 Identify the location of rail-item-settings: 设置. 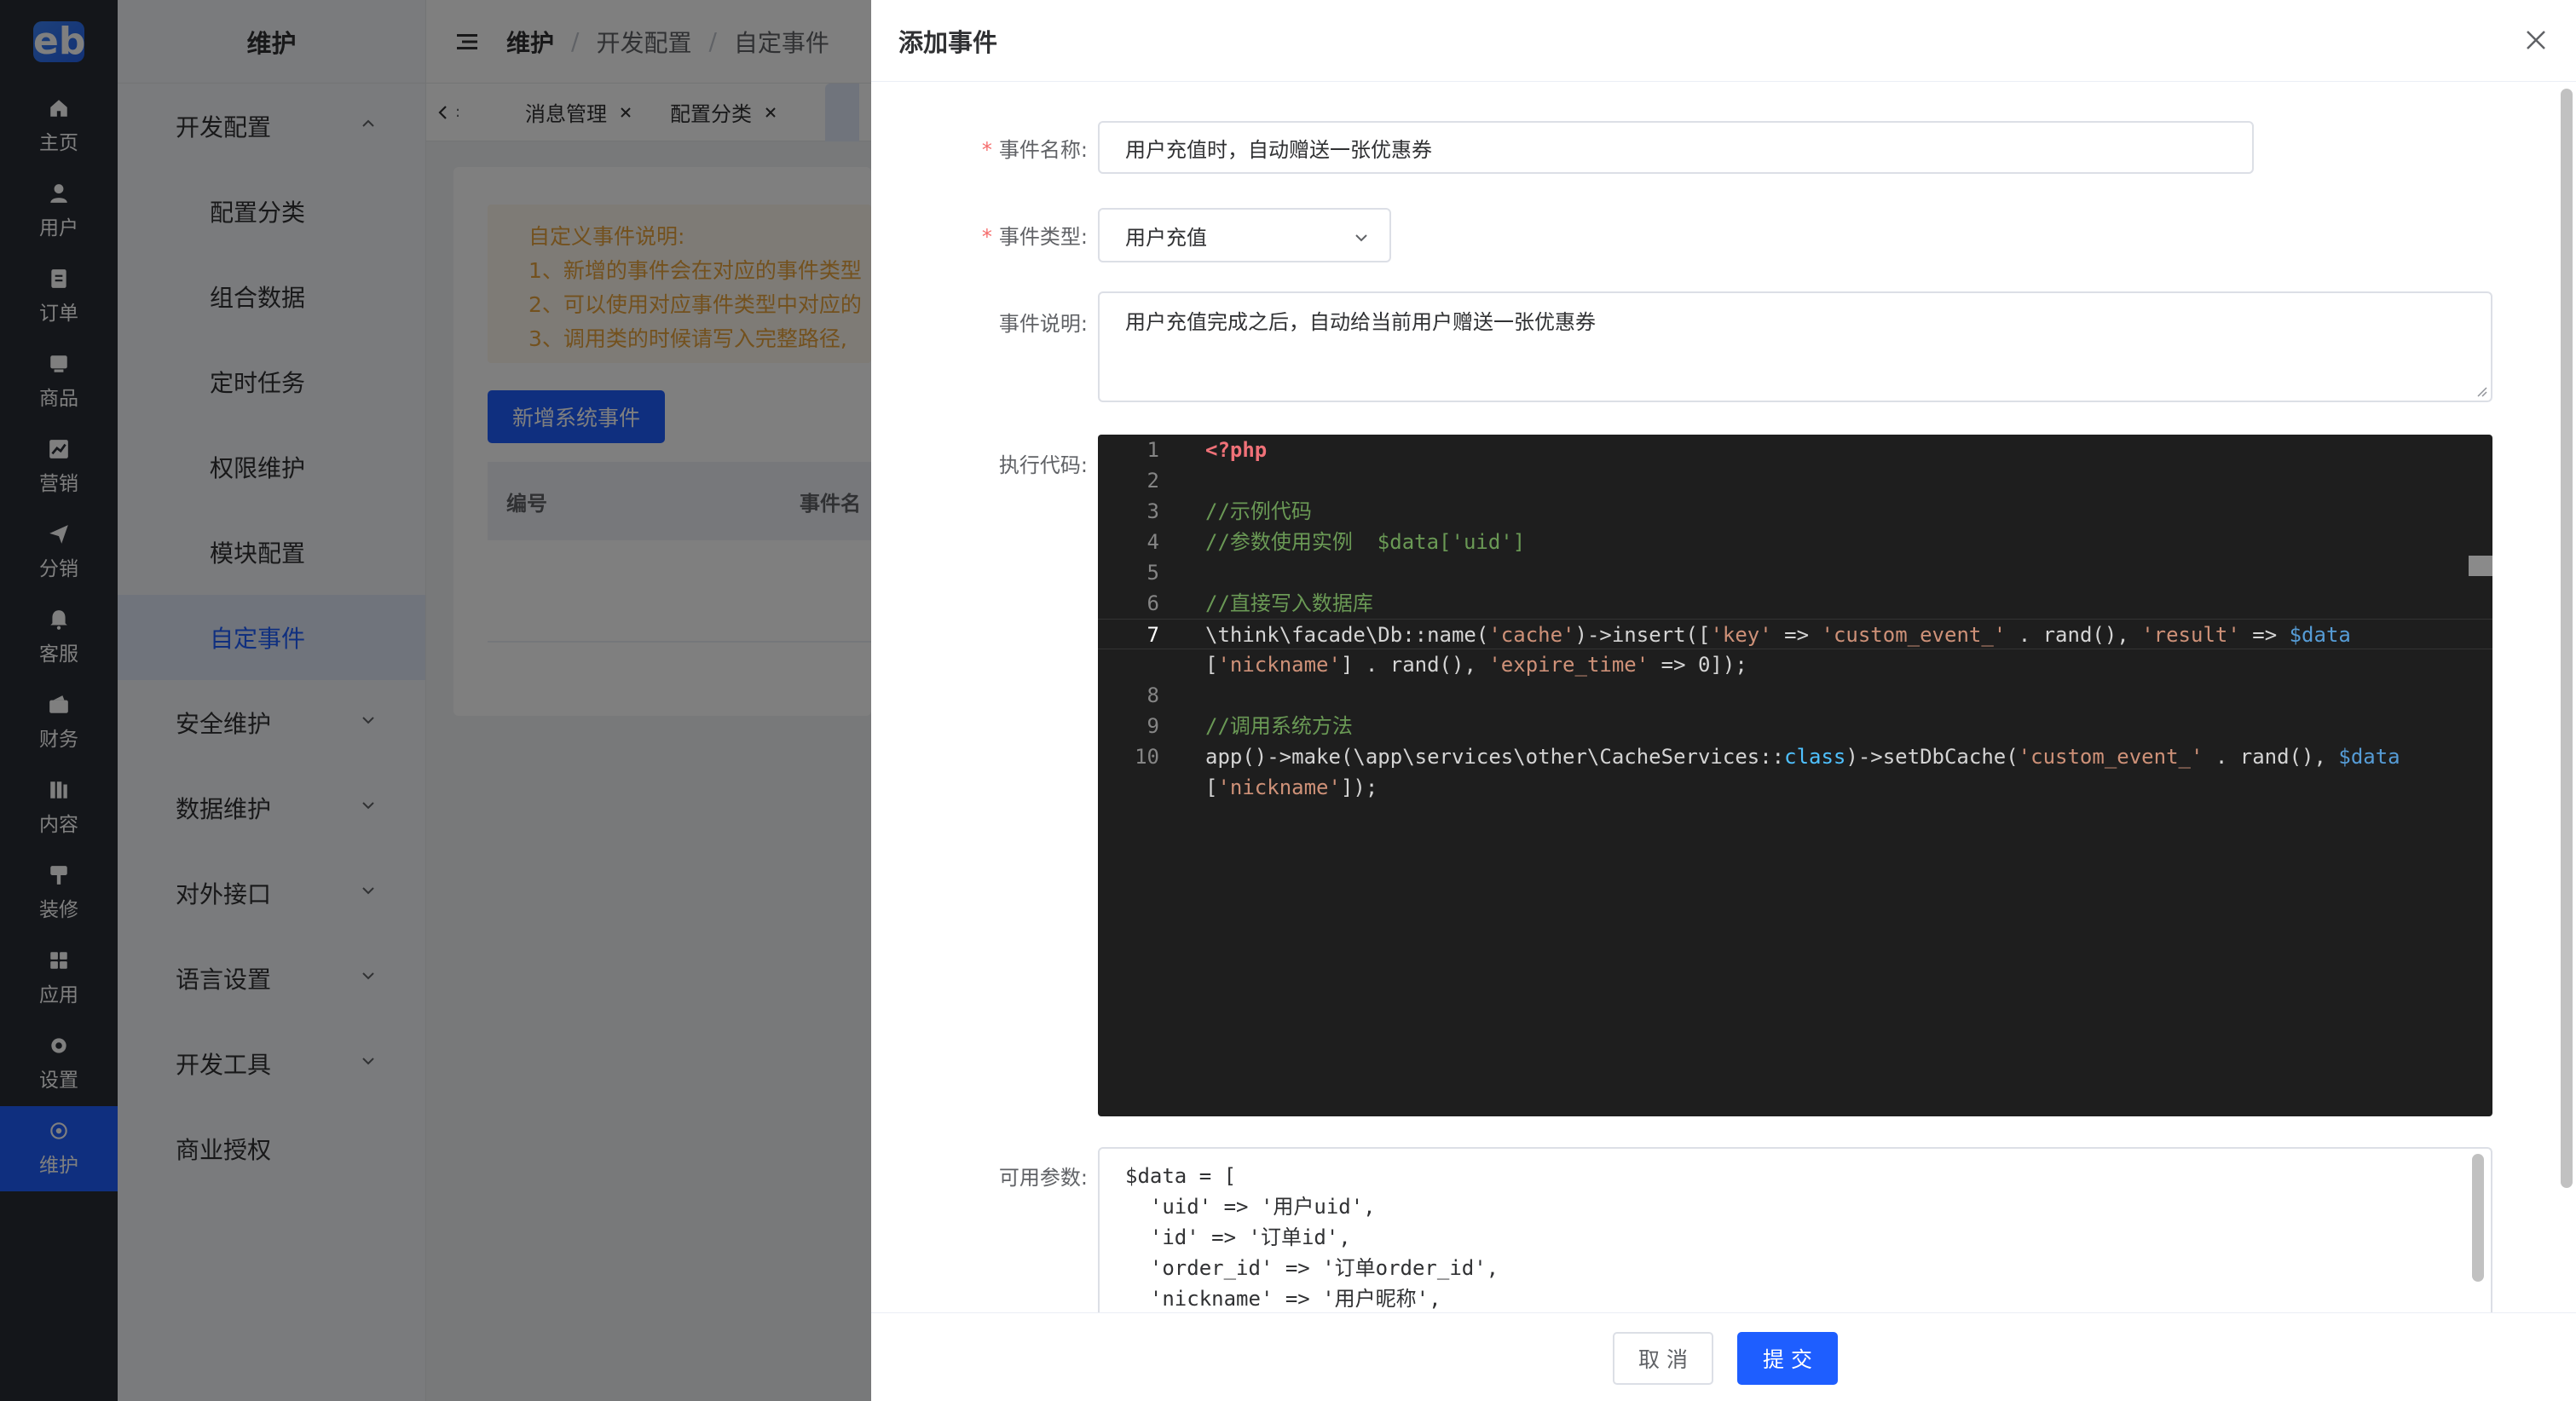
(59, 1063).